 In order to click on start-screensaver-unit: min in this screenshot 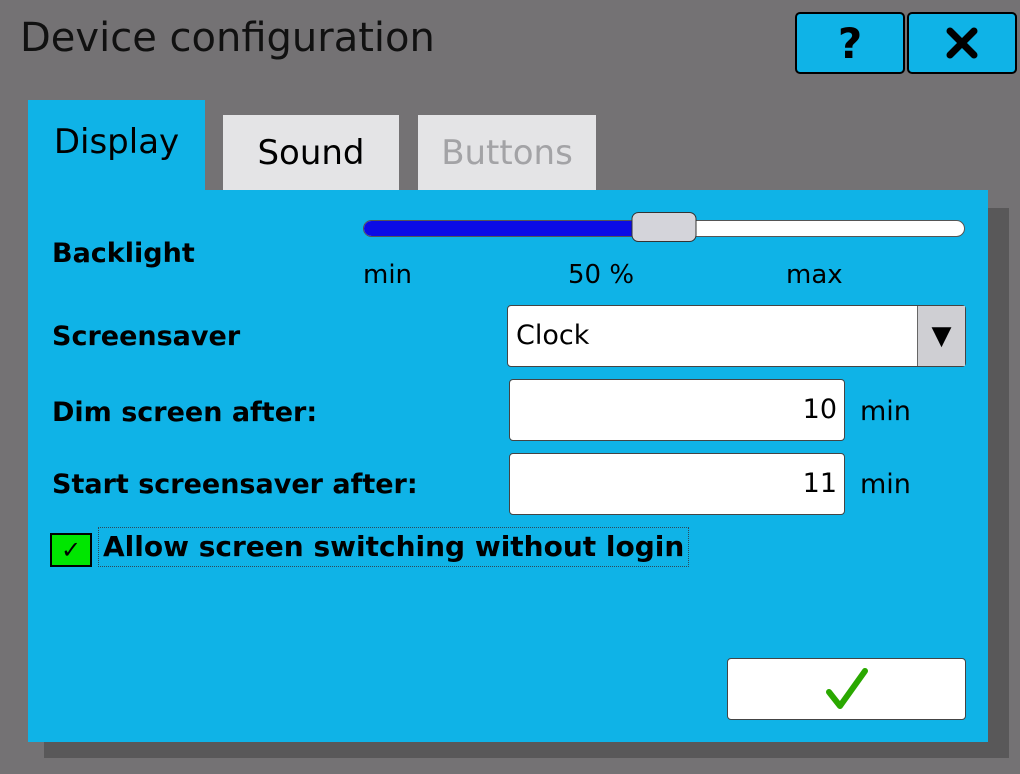, I will do `click(885, 484)`.